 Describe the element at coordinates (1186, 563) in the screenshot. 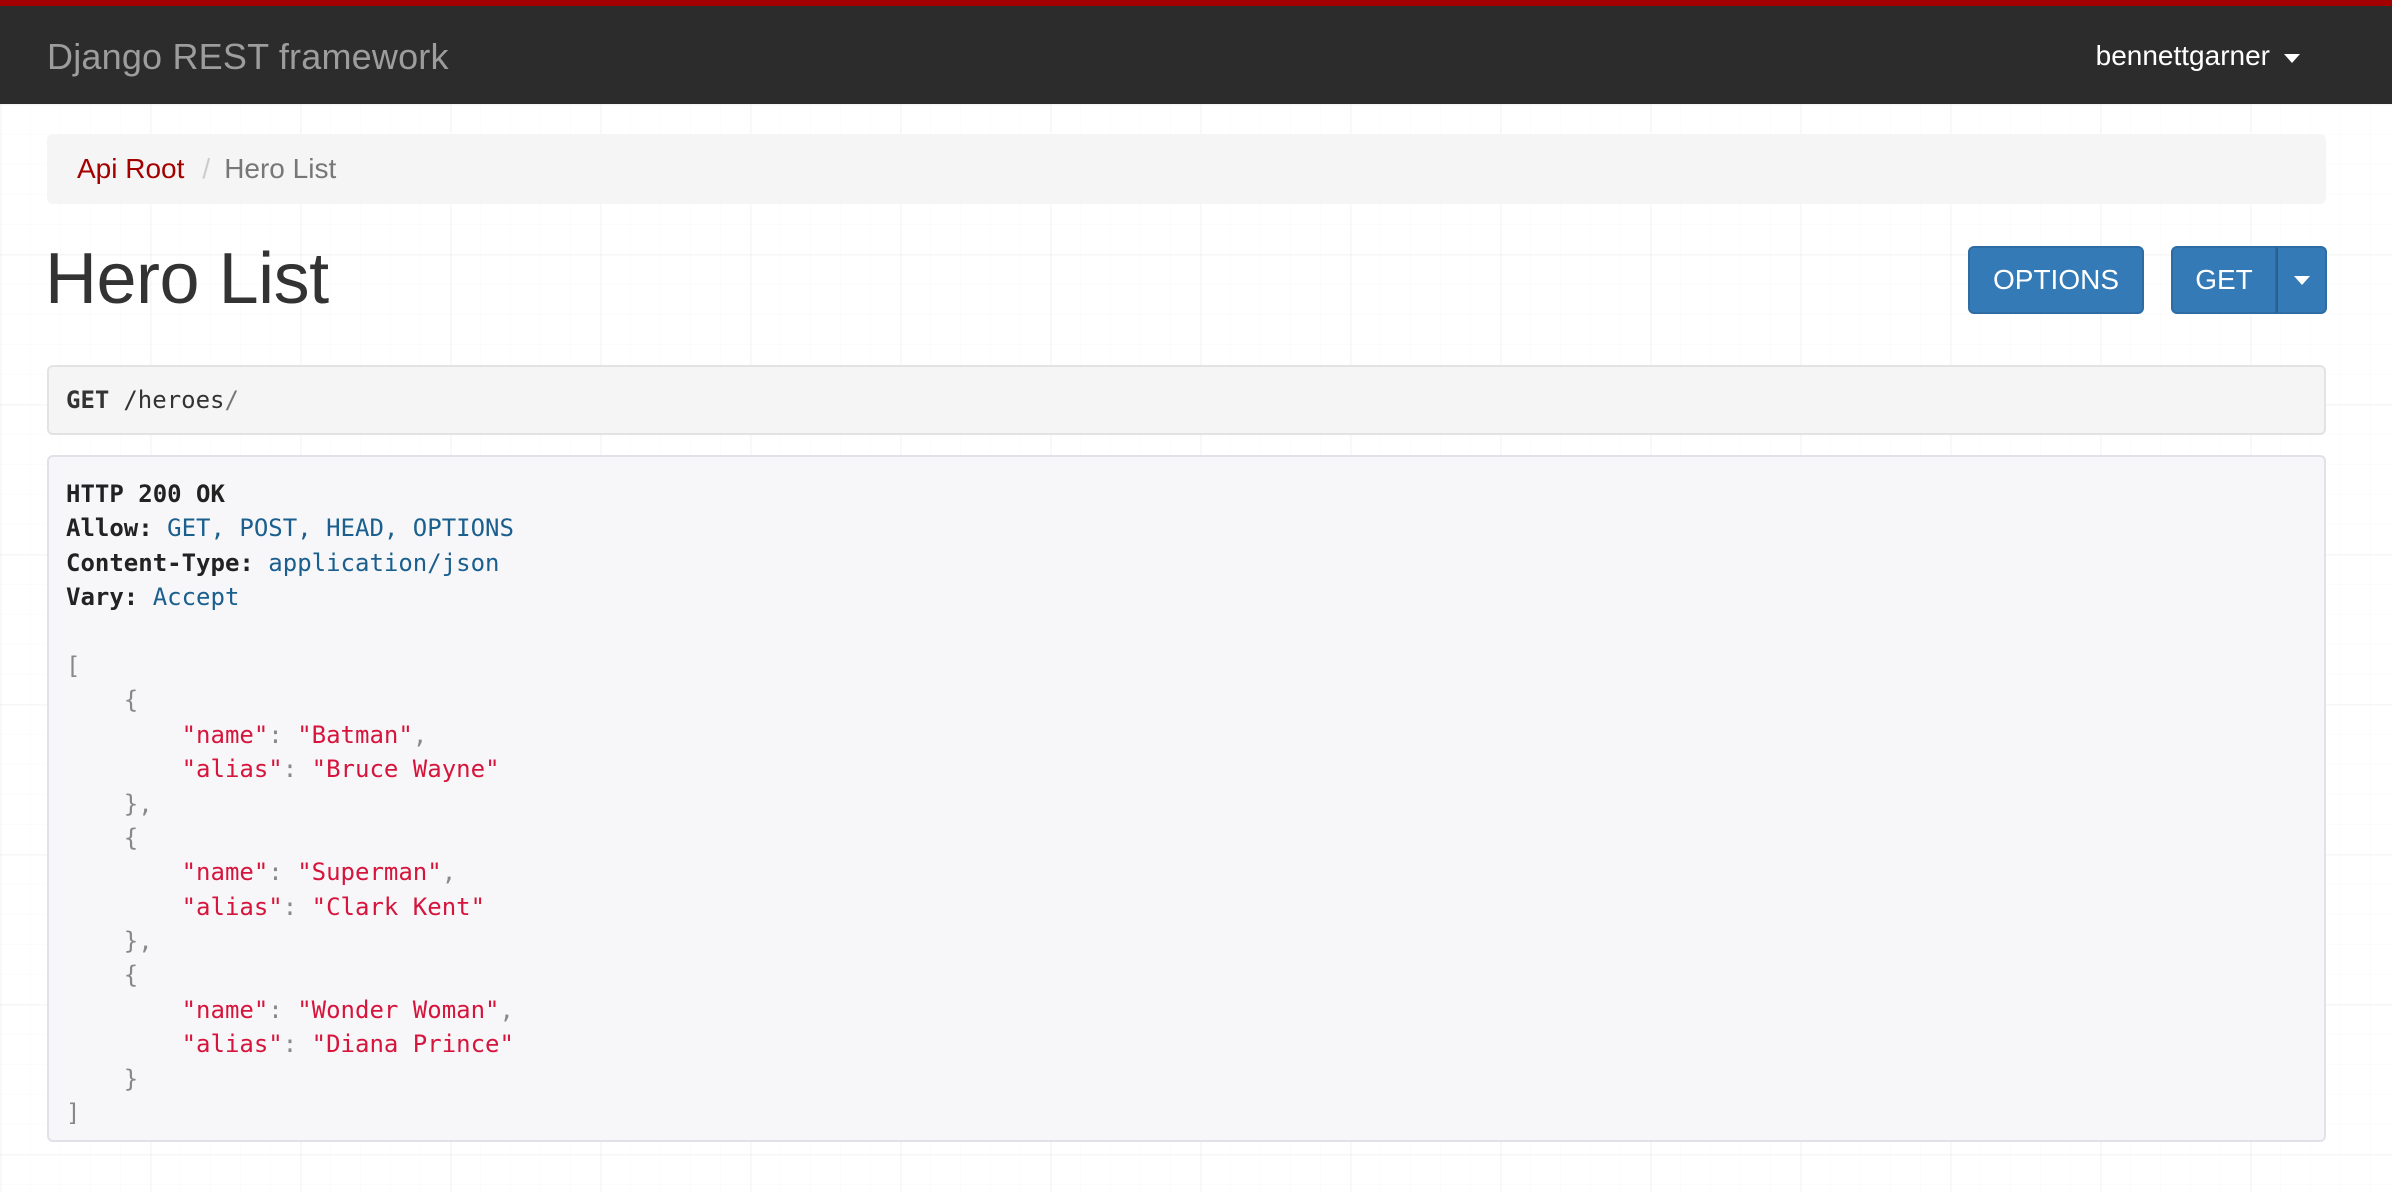

I see `response-header-row: Content-Type: application/json` at that location.